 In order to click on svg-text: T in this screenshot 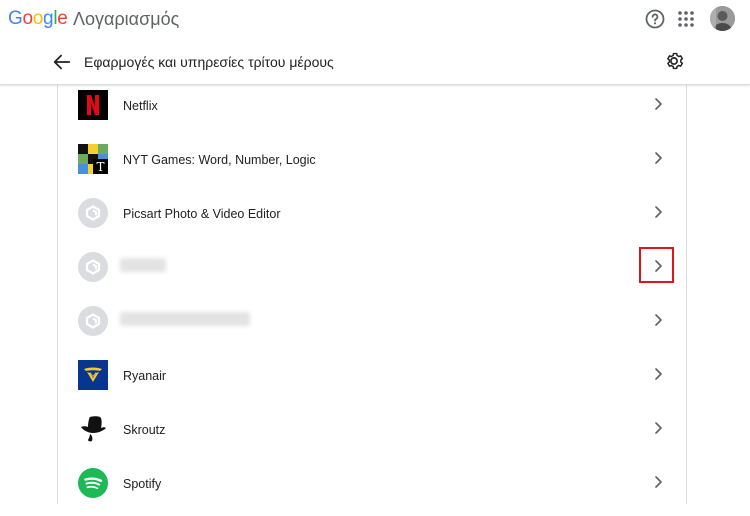, I will do `click(100, 167)`.